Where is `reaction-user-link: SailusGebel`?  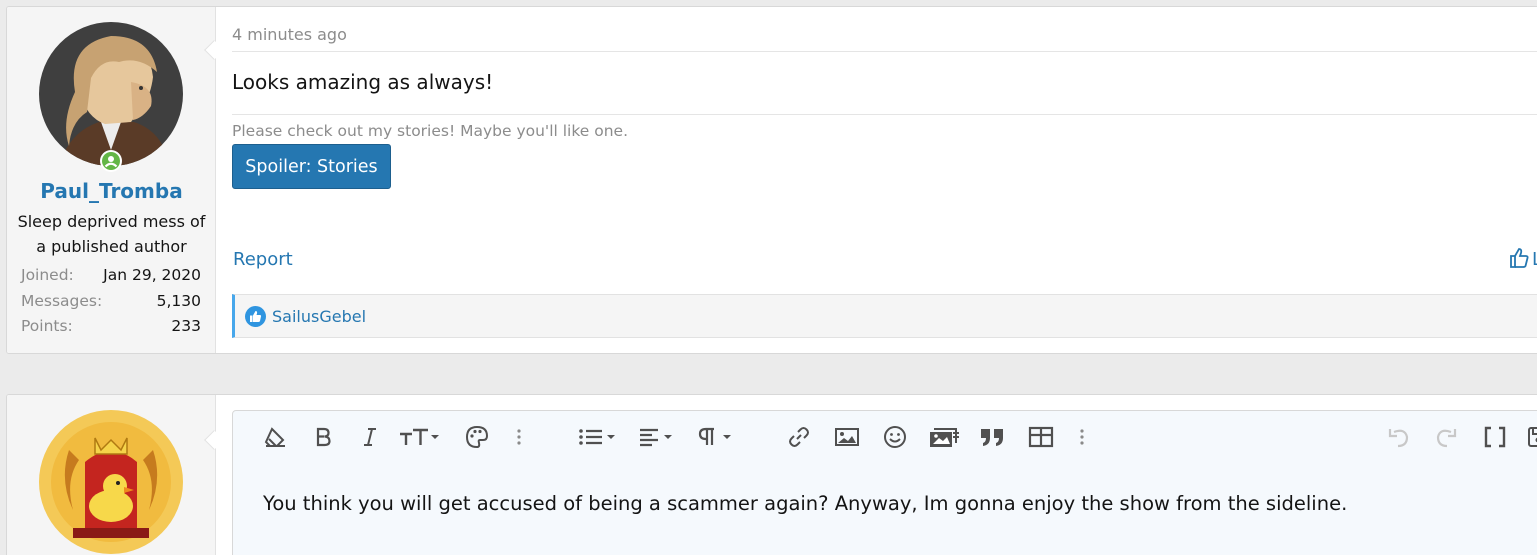 reaction-user-link: SailusGebel is located at coordinates (319, 316).